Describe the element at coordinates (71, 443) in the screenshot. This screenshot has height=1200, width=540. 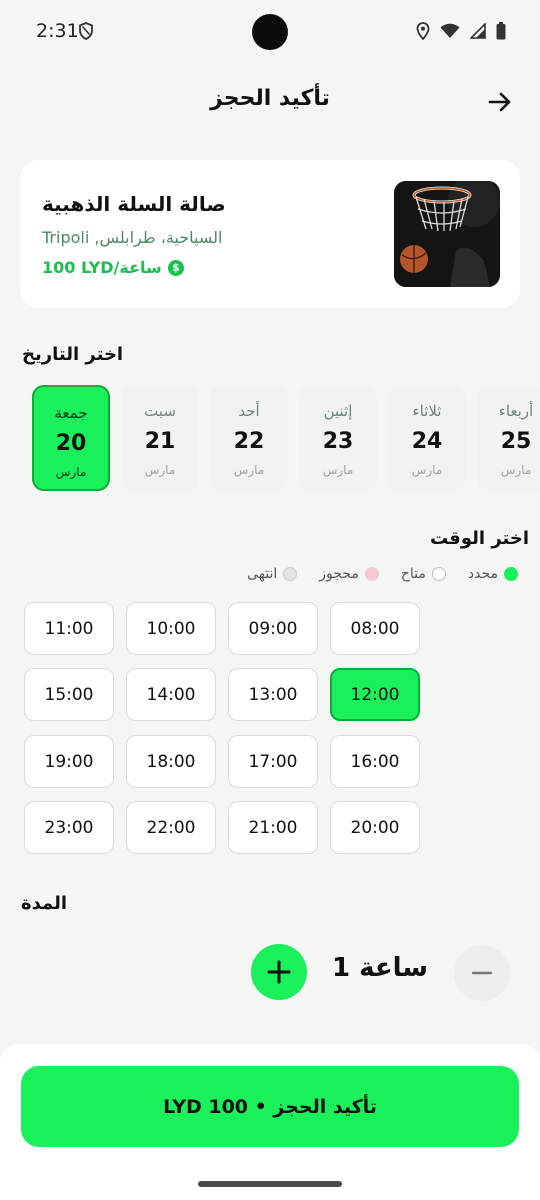
I see `date-number: 20` at that location.